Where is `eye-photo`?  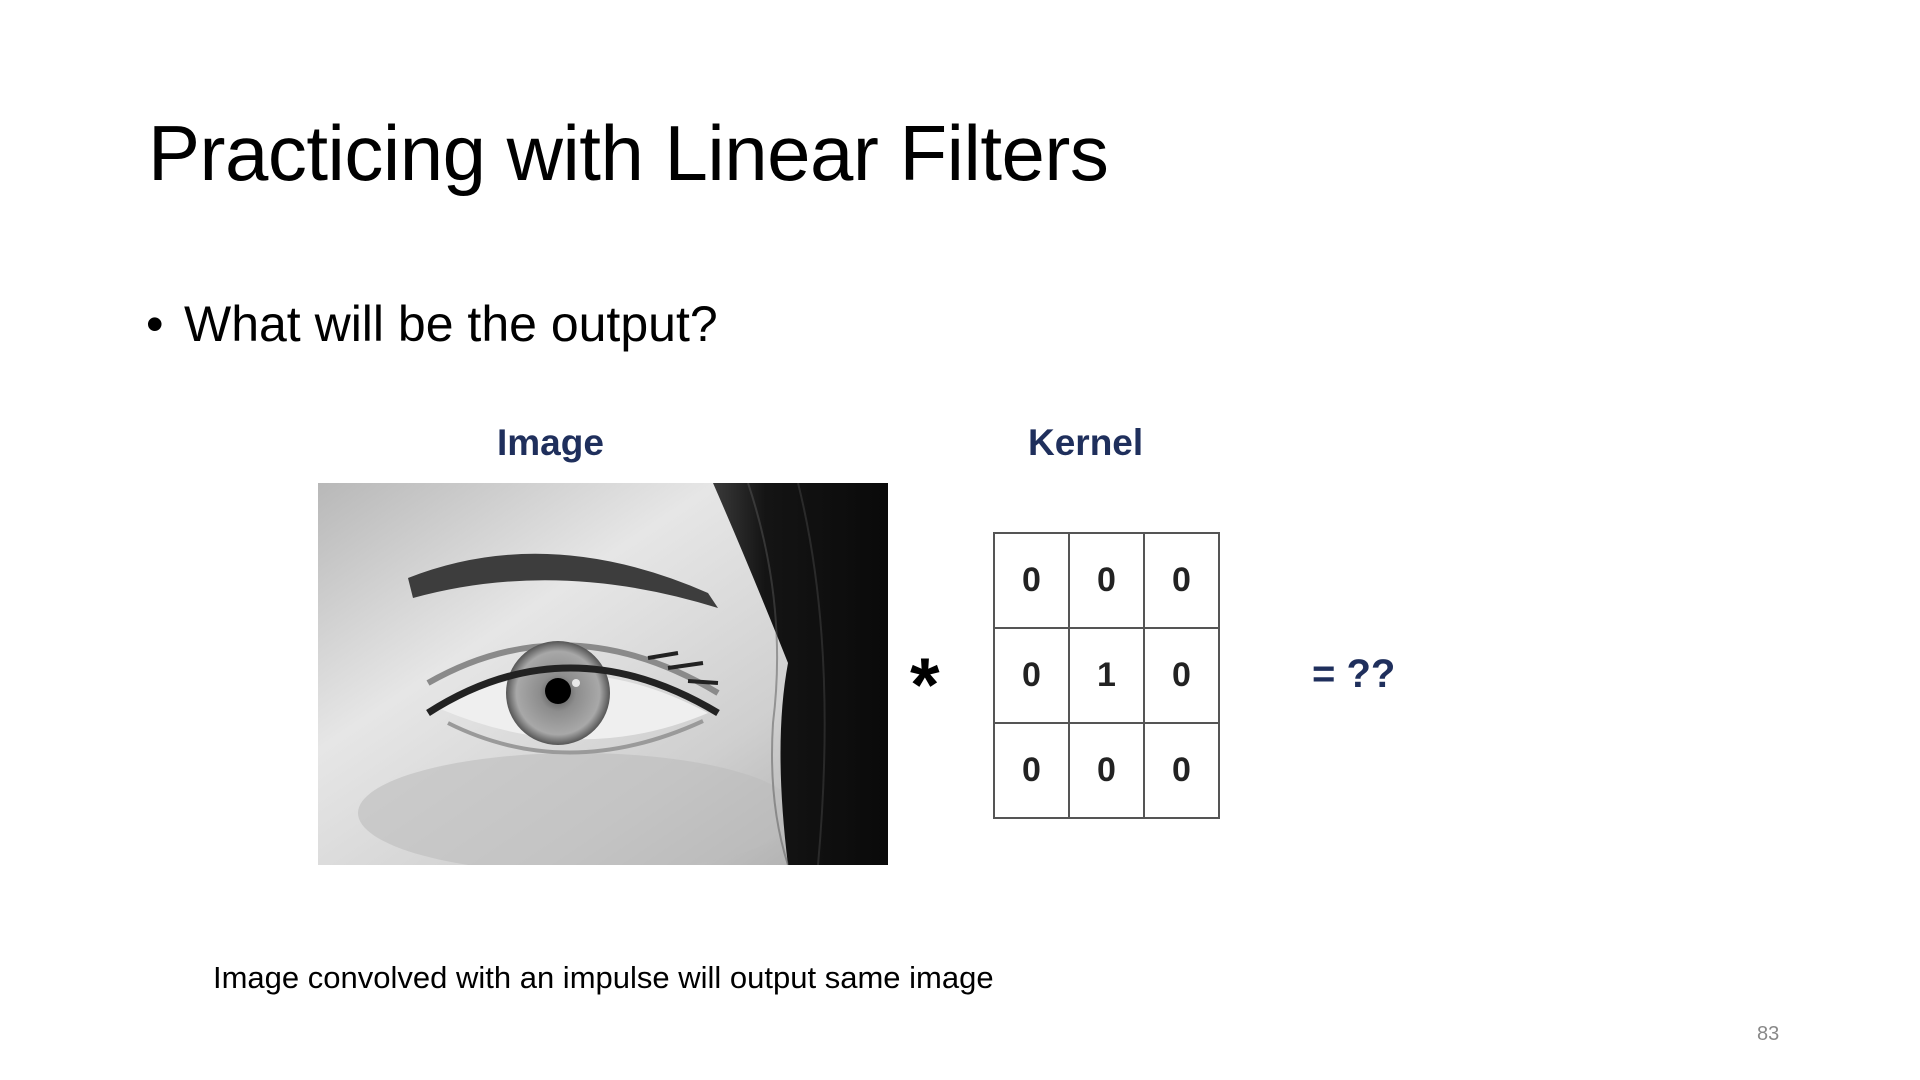
eye-photo is located at coordinates (603, 674).